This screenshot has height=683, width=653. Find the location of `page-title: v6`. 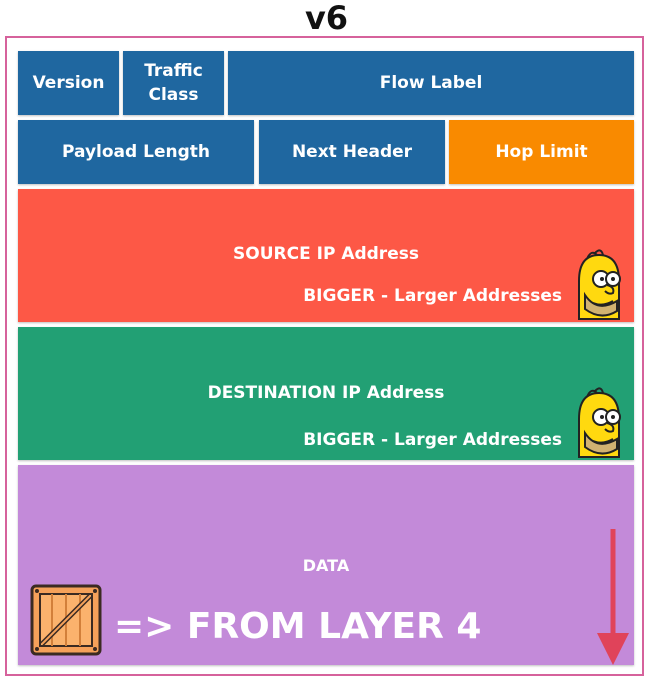

page-title: v6 is located at coordinates (326, 18).